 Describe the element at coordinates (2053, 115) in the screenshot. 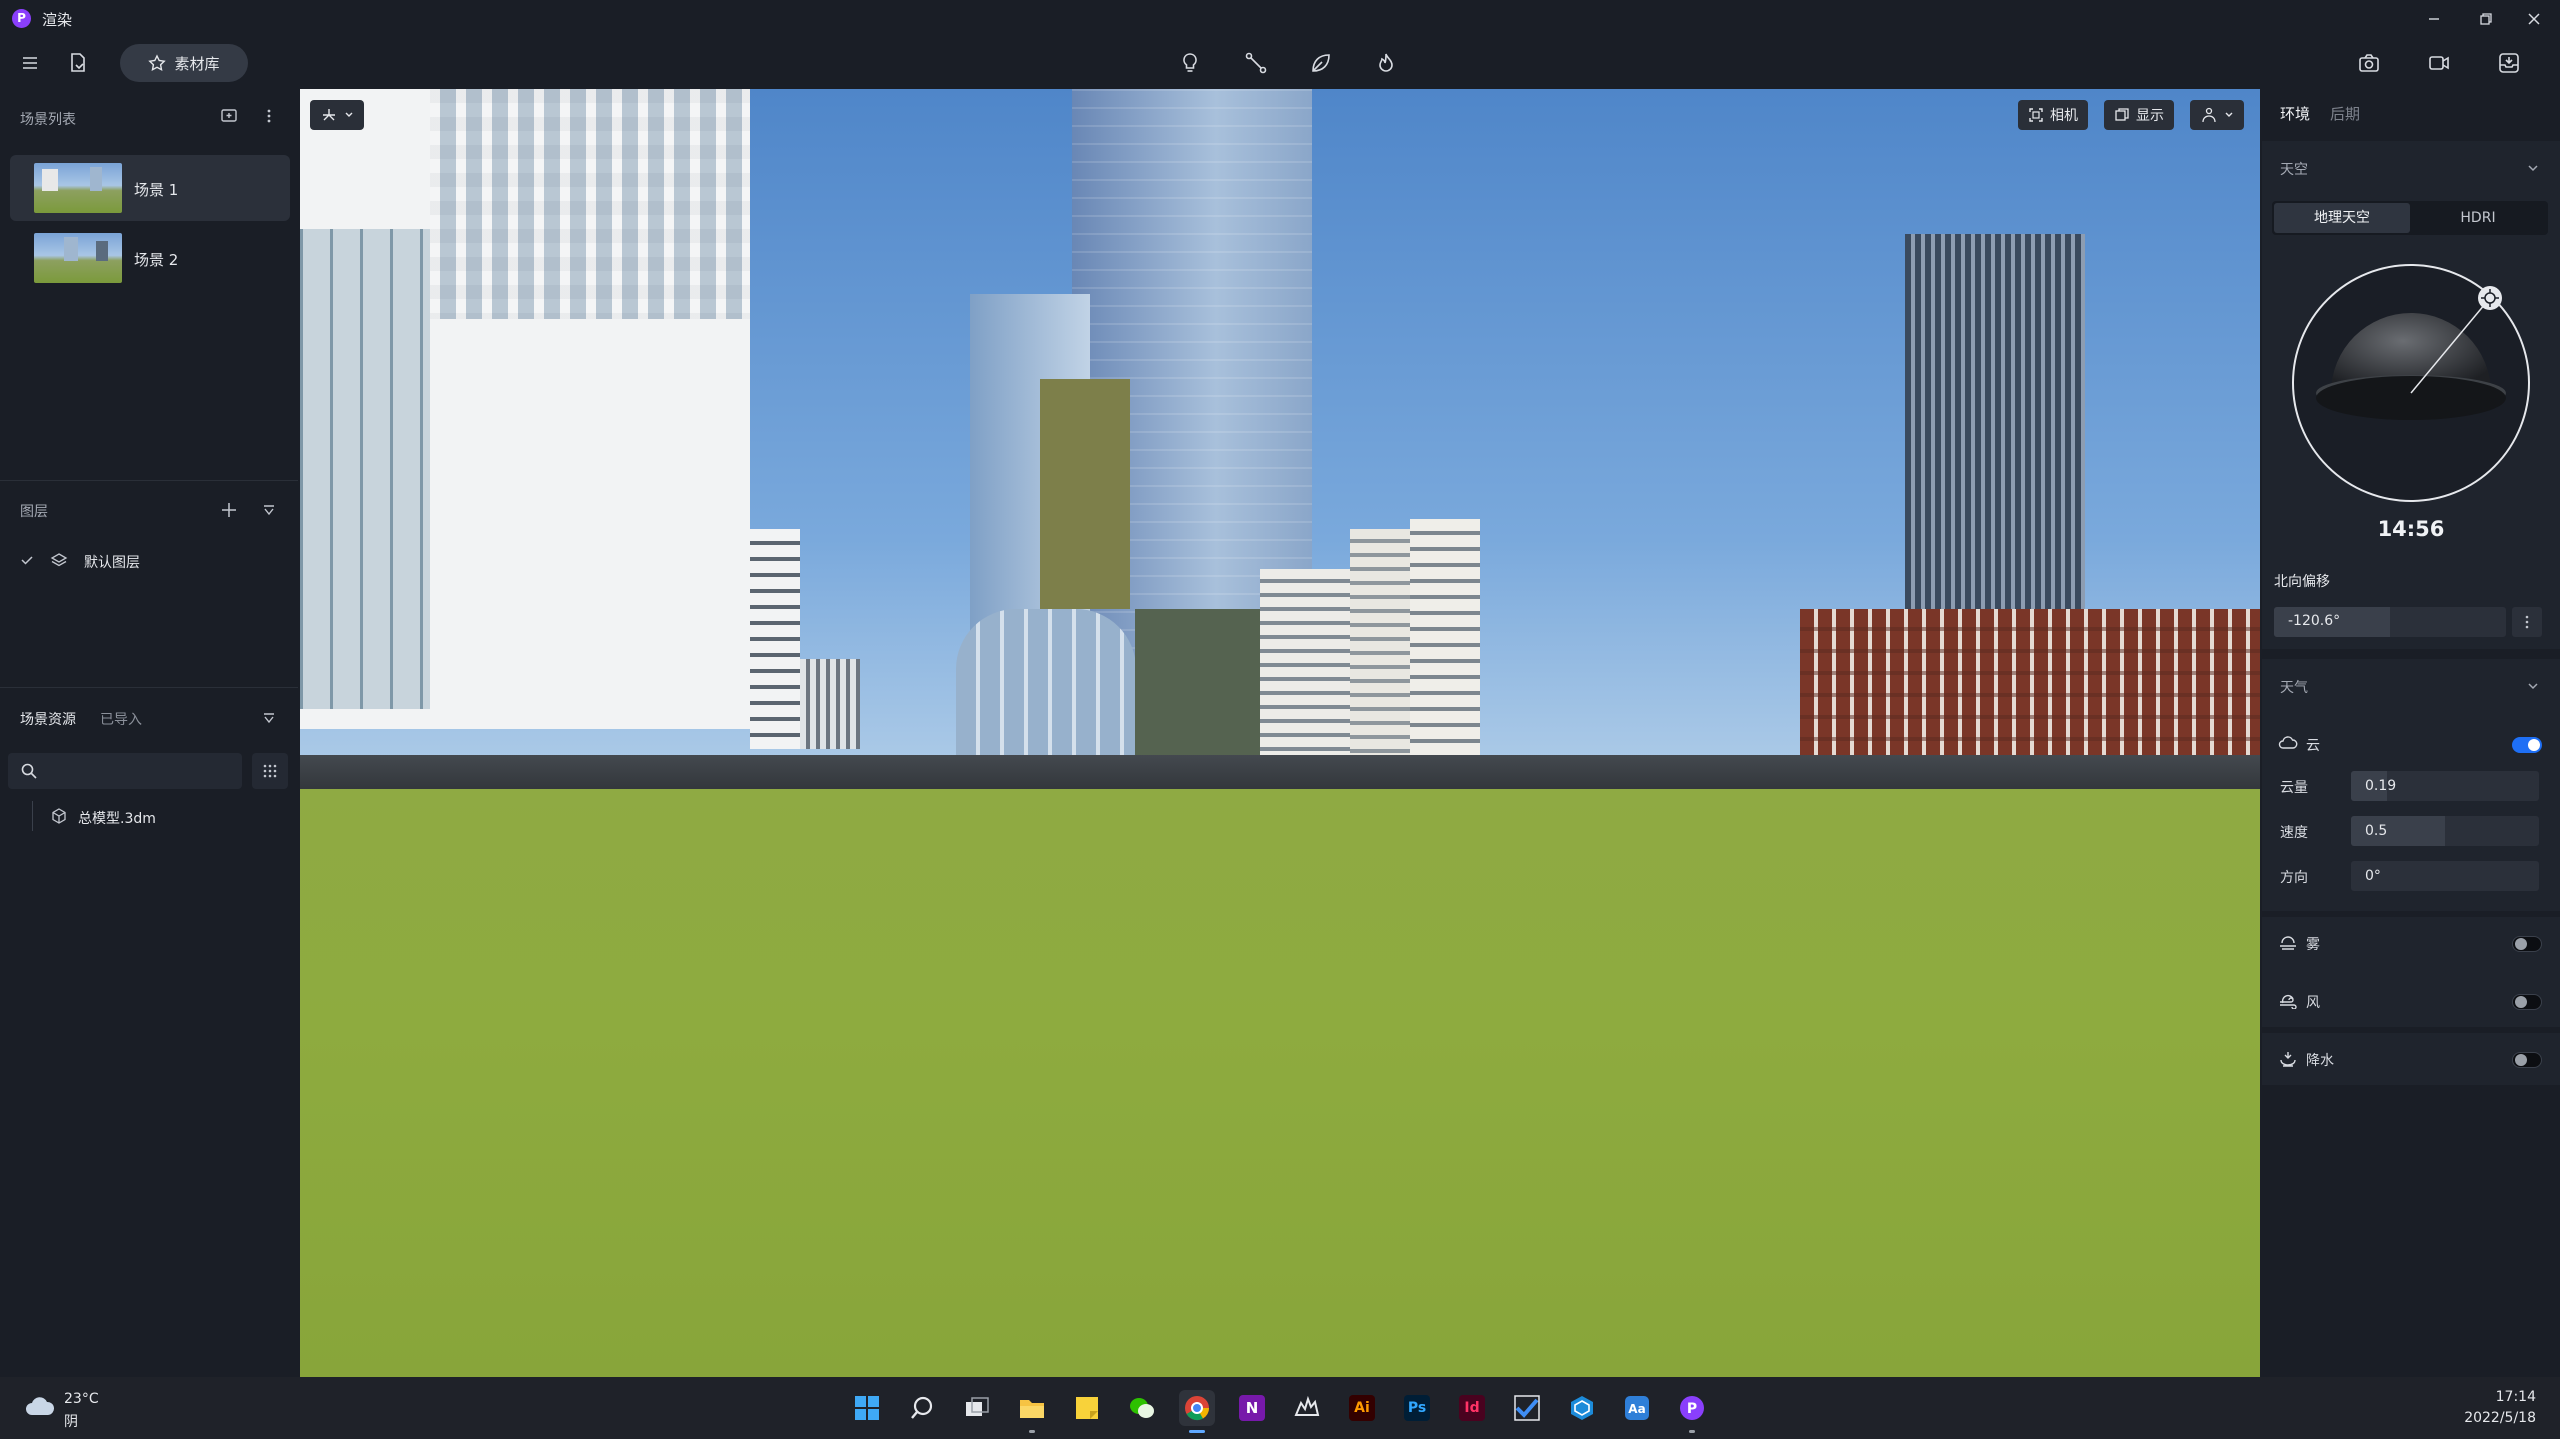

I see `camera-menu-button: 相机` at that location.